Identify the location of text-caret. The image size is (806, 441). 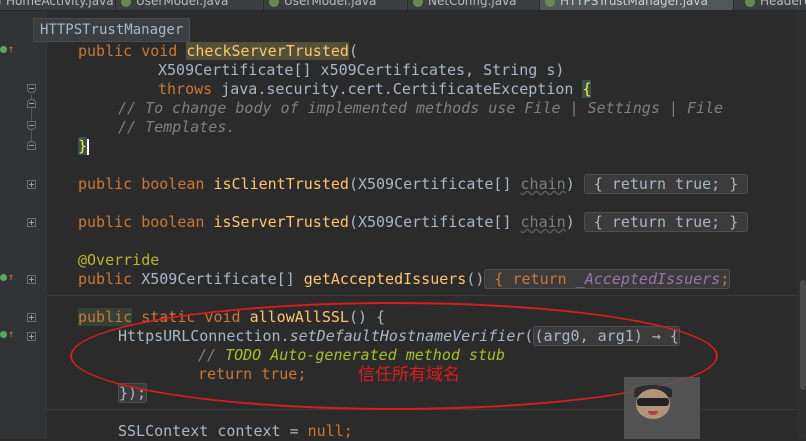
(88, 146).